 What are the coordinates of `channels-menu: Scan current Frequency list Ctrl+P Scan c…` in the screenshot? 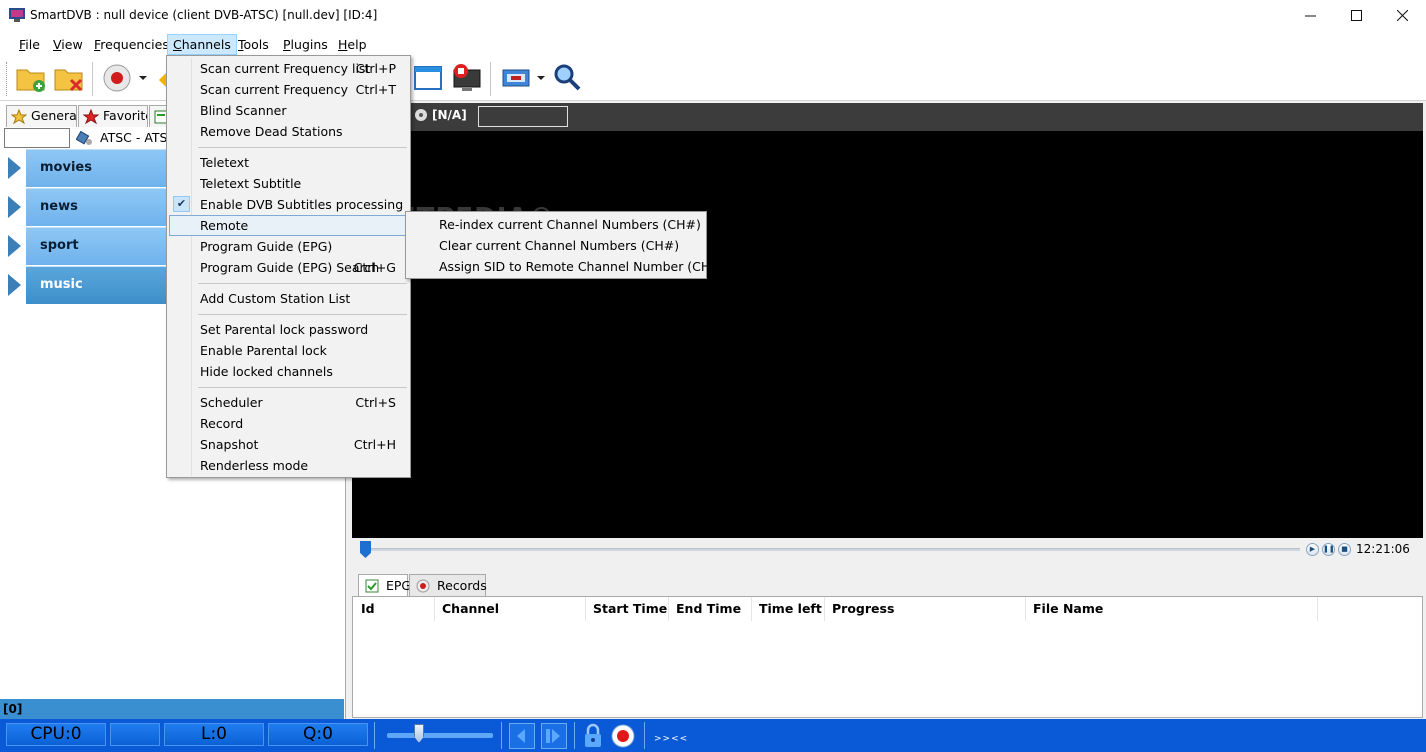 It's located at (288, 266).